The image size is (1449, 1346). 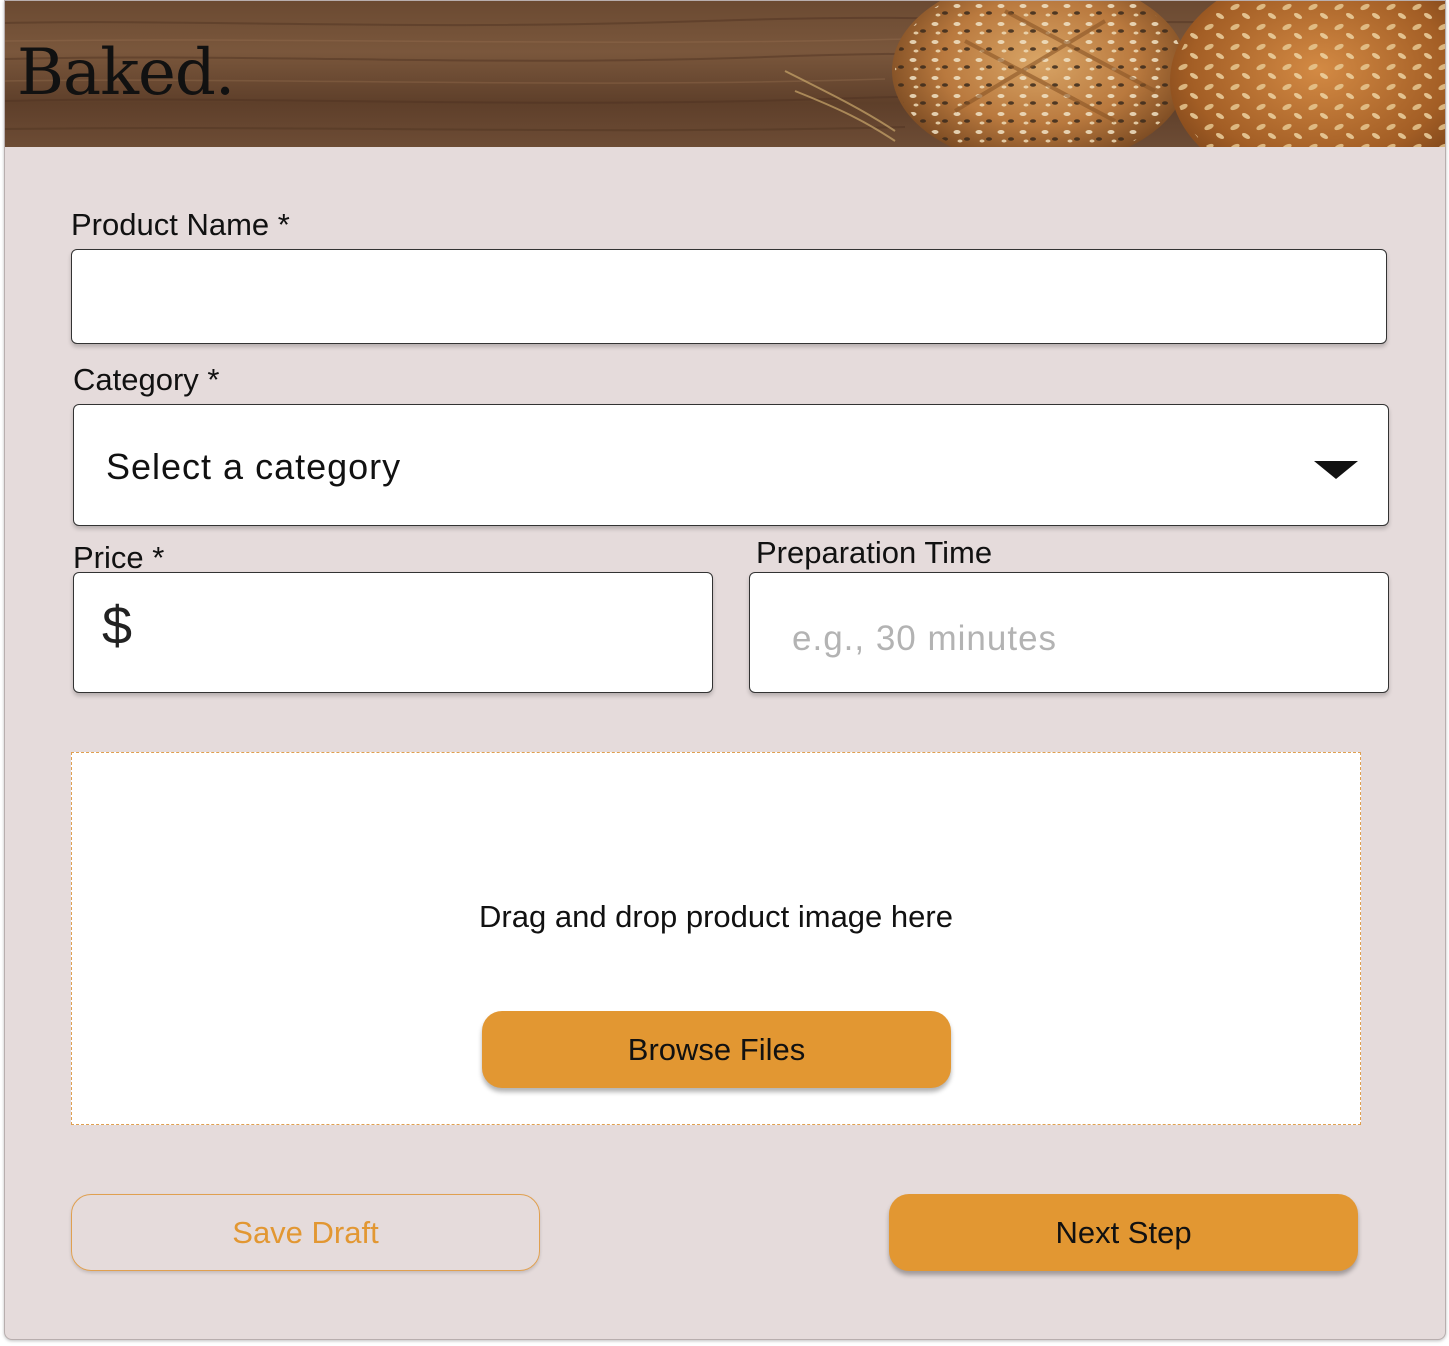 I want to click on chevron-down-icon, so click(x=1336, y=470).